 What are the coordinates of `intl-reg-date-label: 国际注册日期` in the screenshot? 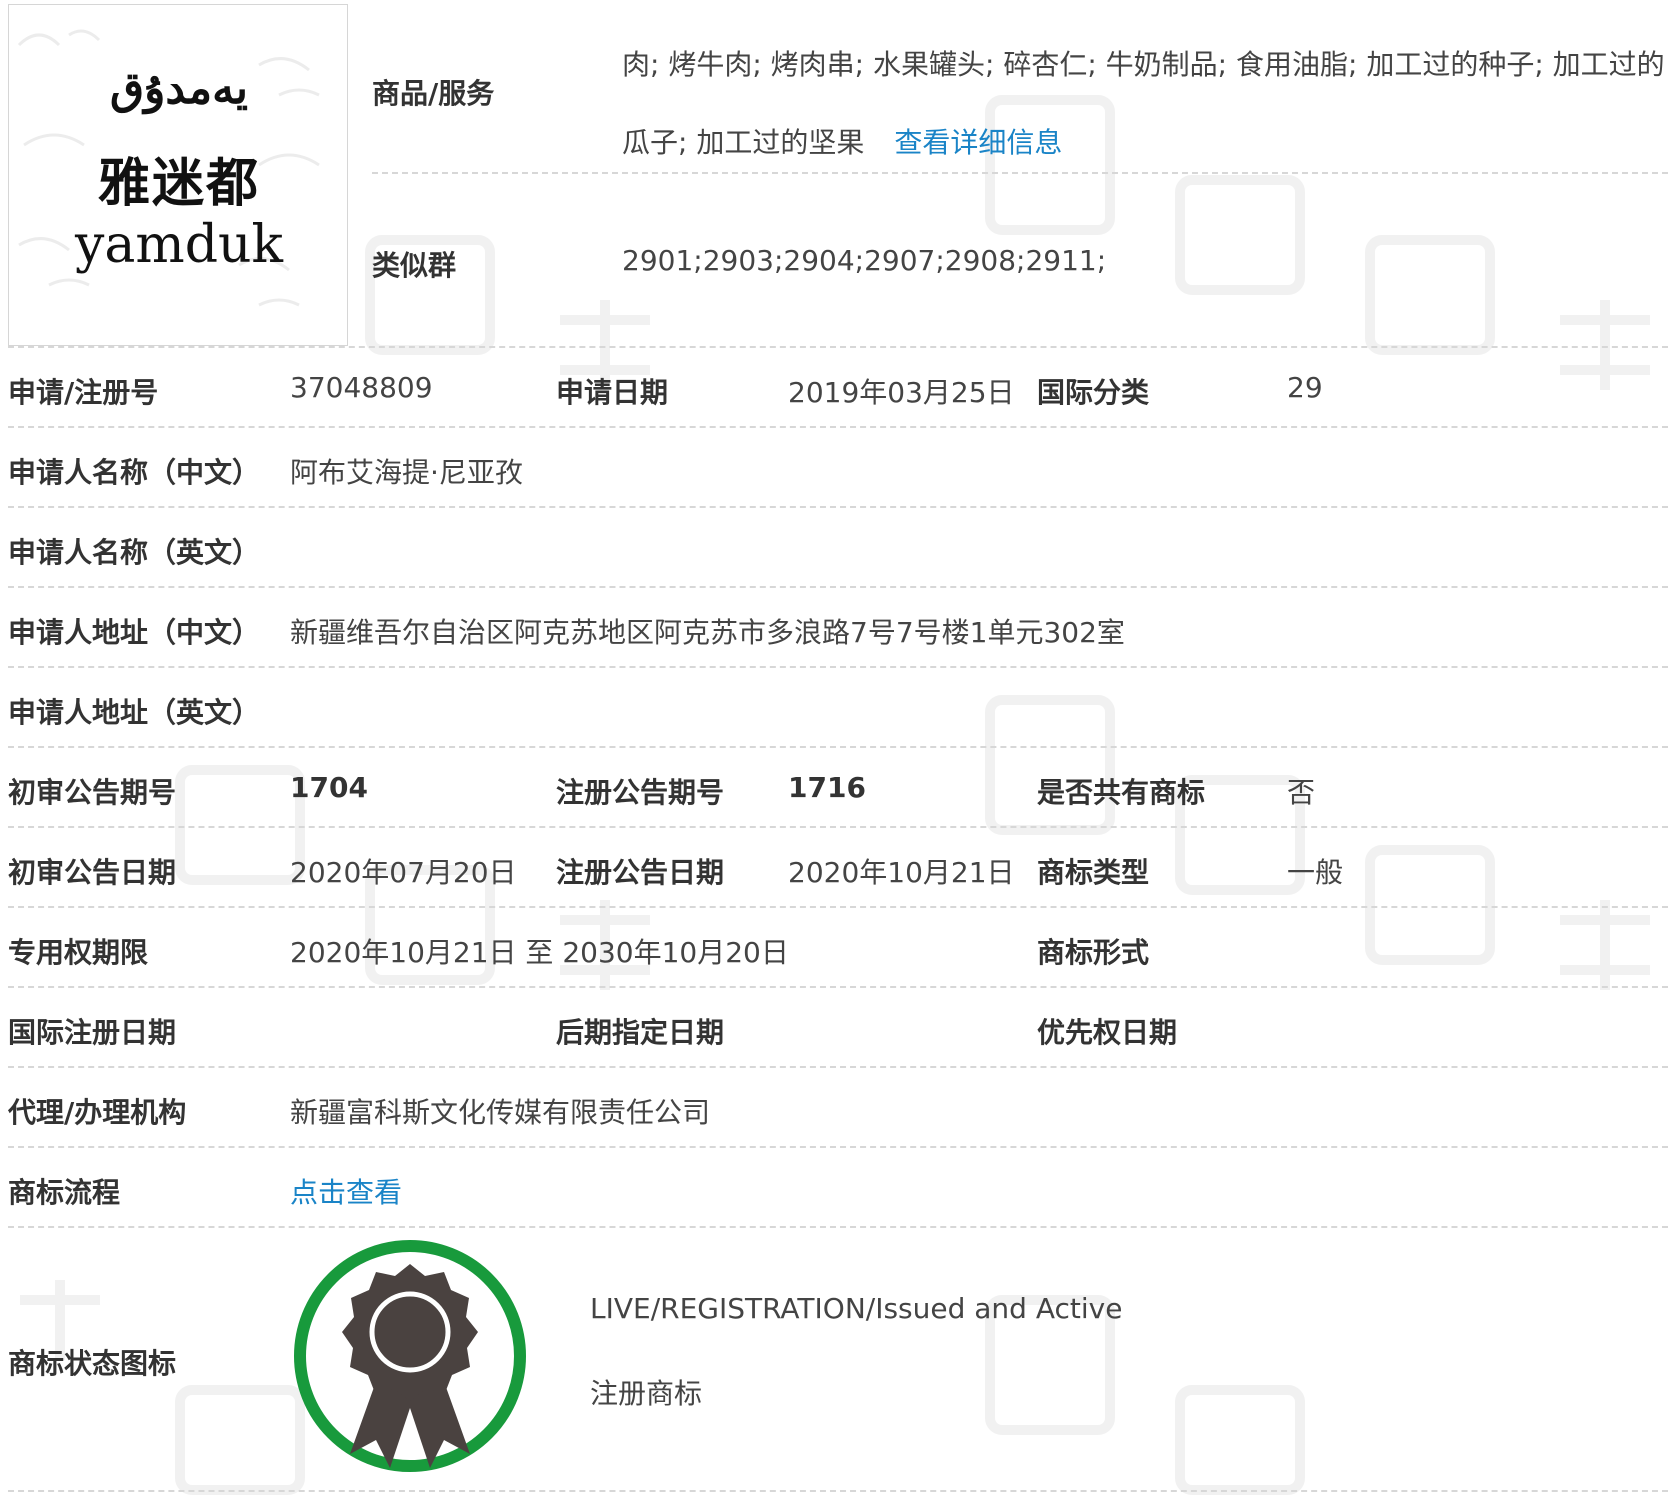 It's located at (92, 1032).